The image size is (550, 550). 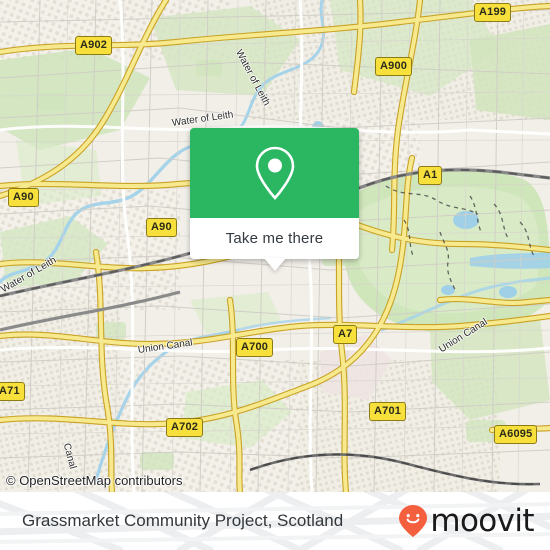 What do you see at coordinates (161, 227) in the screenshot?
I see `road-shield-a90-central: A90` at bounding box center [161, 227].